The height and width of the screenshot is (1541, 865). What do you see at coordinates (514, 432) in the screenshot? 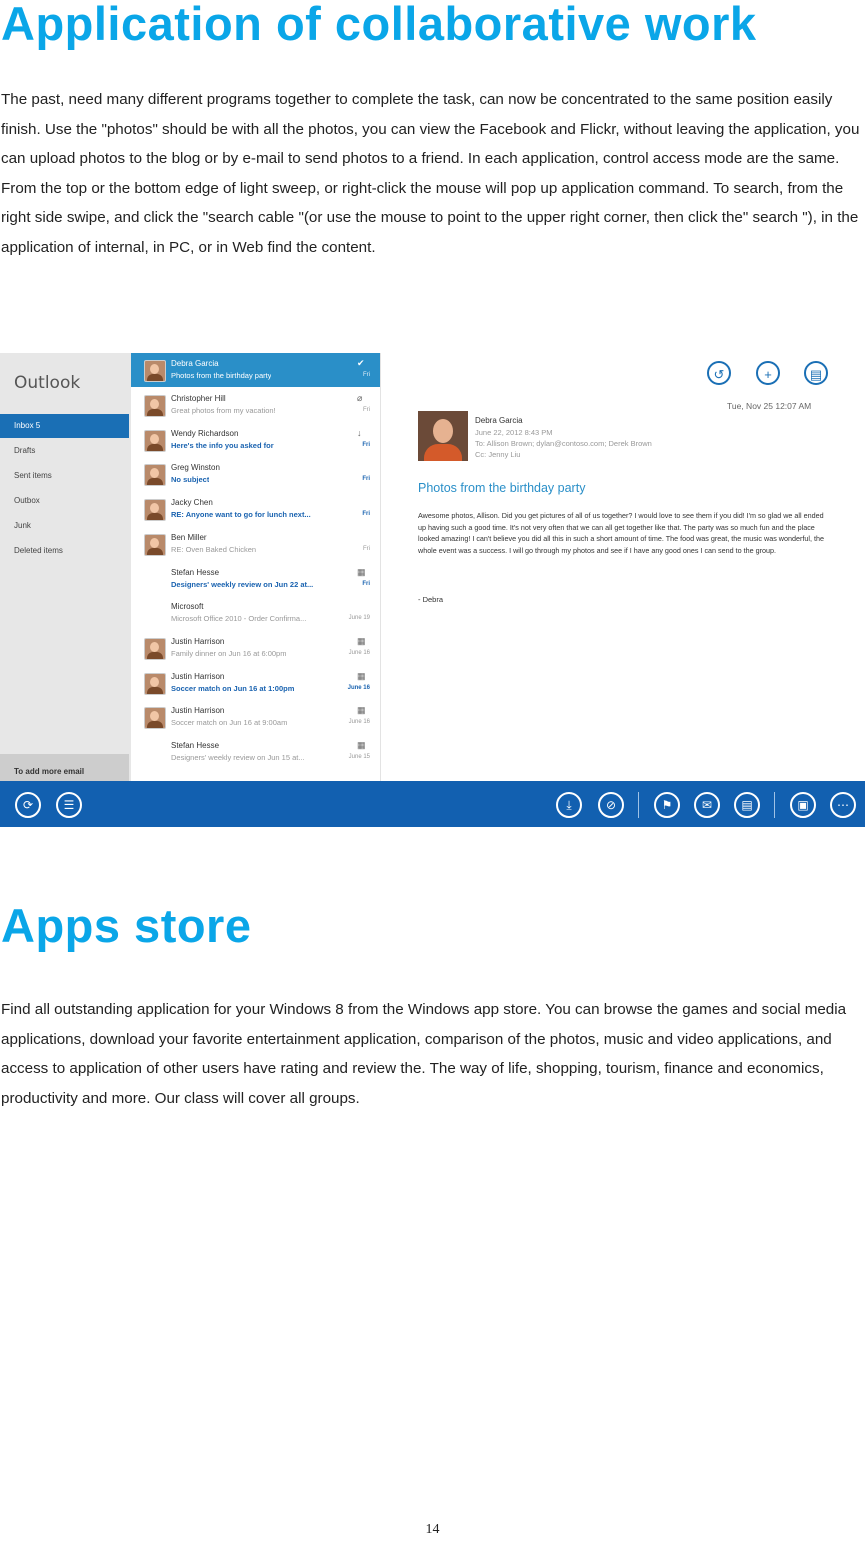
I see `sent-date: June 22, 2012 8:43 PM` at bounding box center [514, 432].